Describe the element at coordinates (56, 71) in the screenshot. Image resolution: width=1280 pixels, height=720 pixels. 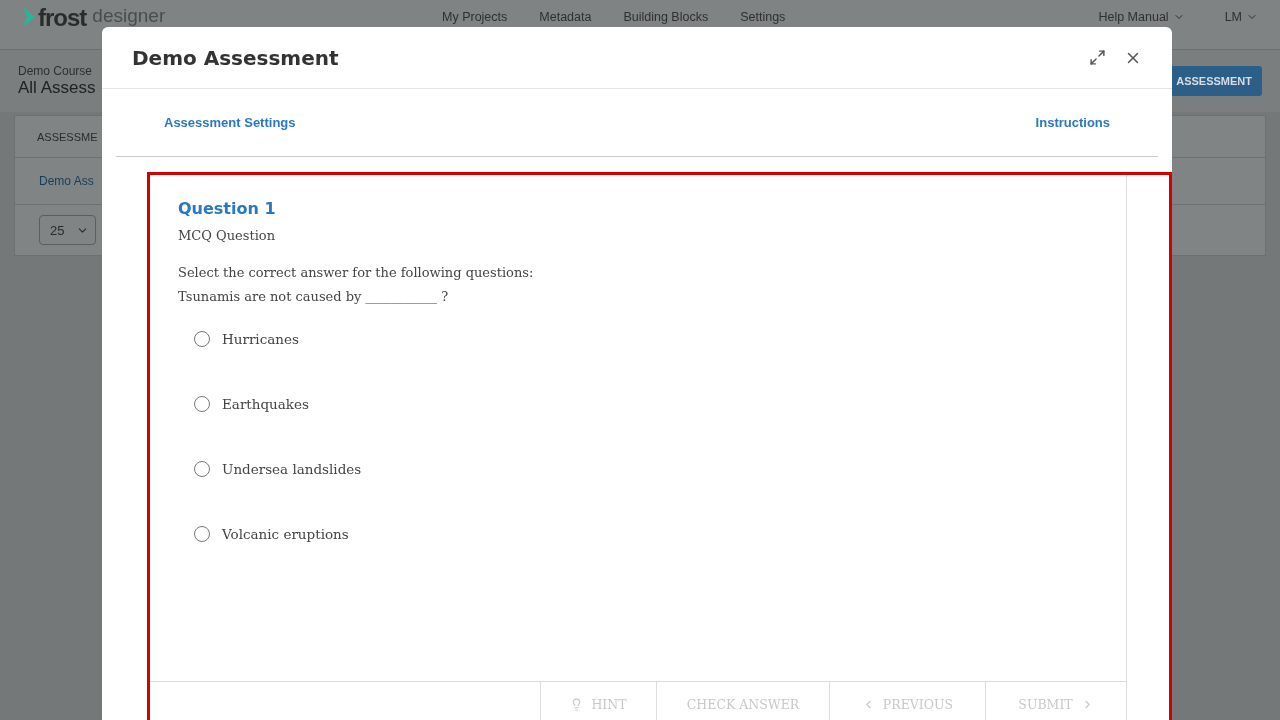
I see `breadcrumb: Demo Course` at that location.